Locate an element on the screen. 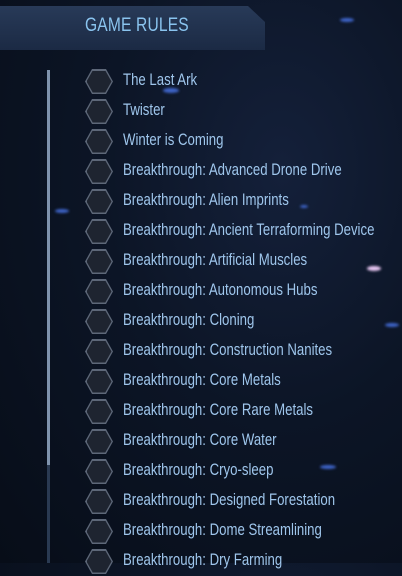 This screenshot has height=576, width=402. rule-item-core-water: Breakthrough: Core Water is located at coordinates (201, 441).